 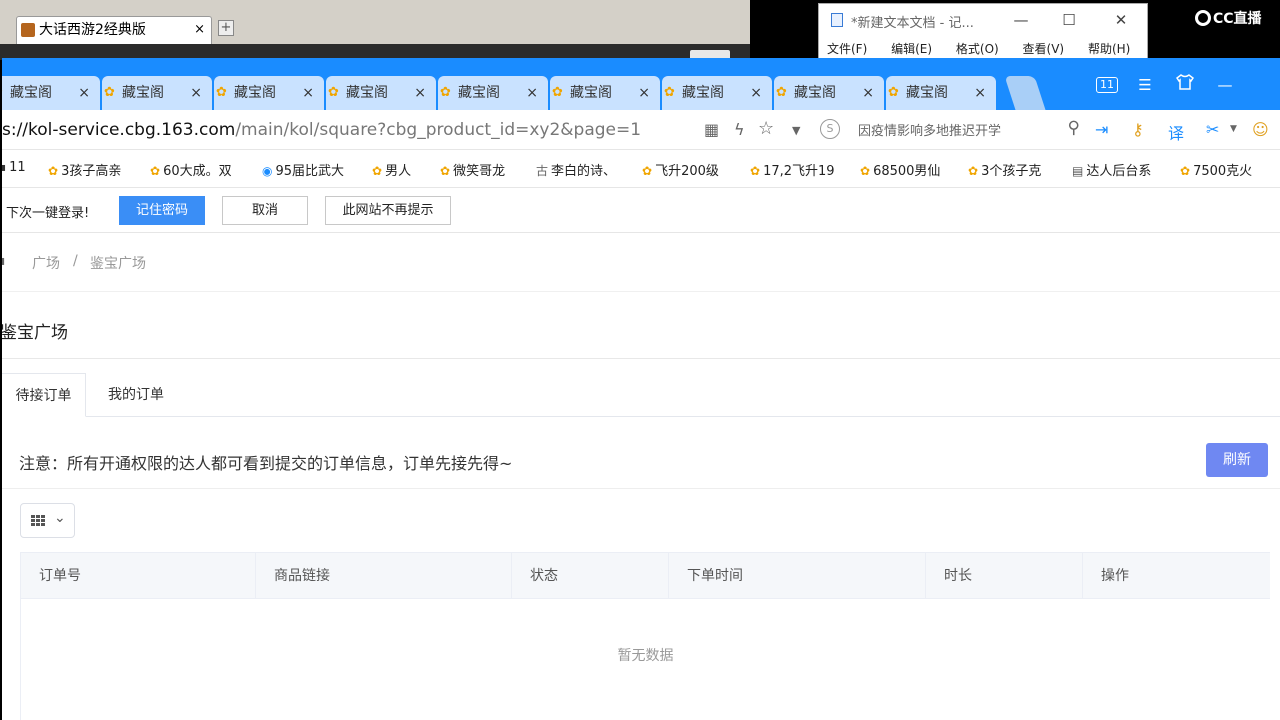 What do you see at coordinates (680, 169) in the screenshot?
I see `bookmark-item: ✿ 飞升200级` at bounding box center [680, 169].